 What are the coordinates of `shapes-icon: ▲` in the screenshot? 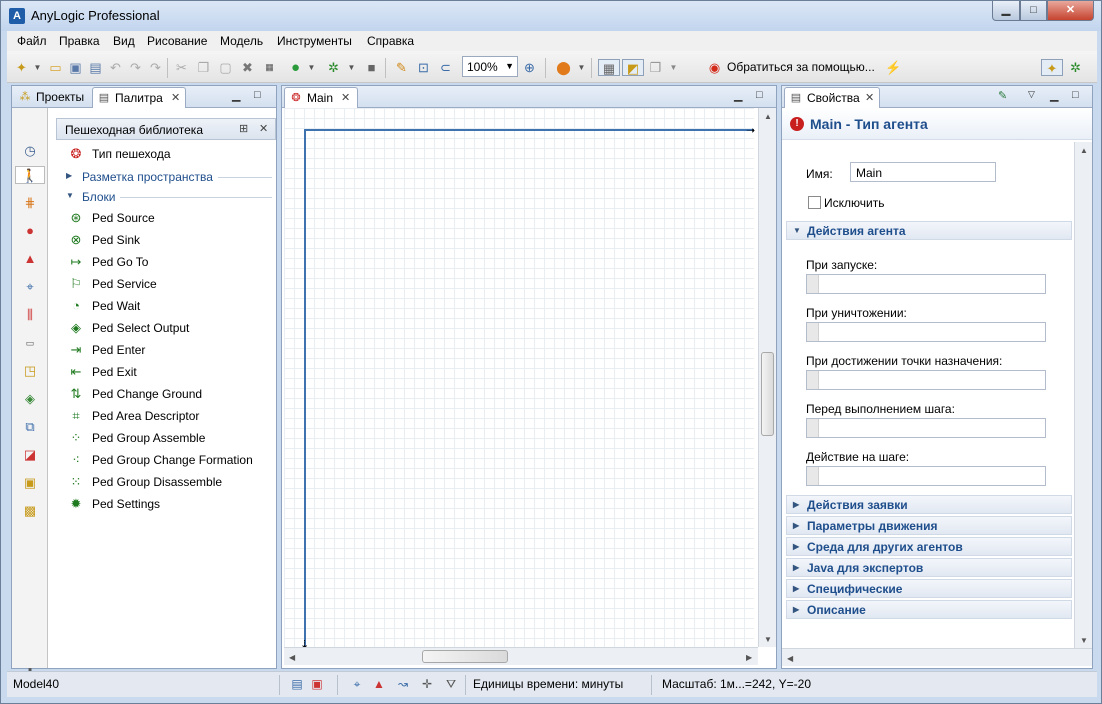 It's located at (379, 684).